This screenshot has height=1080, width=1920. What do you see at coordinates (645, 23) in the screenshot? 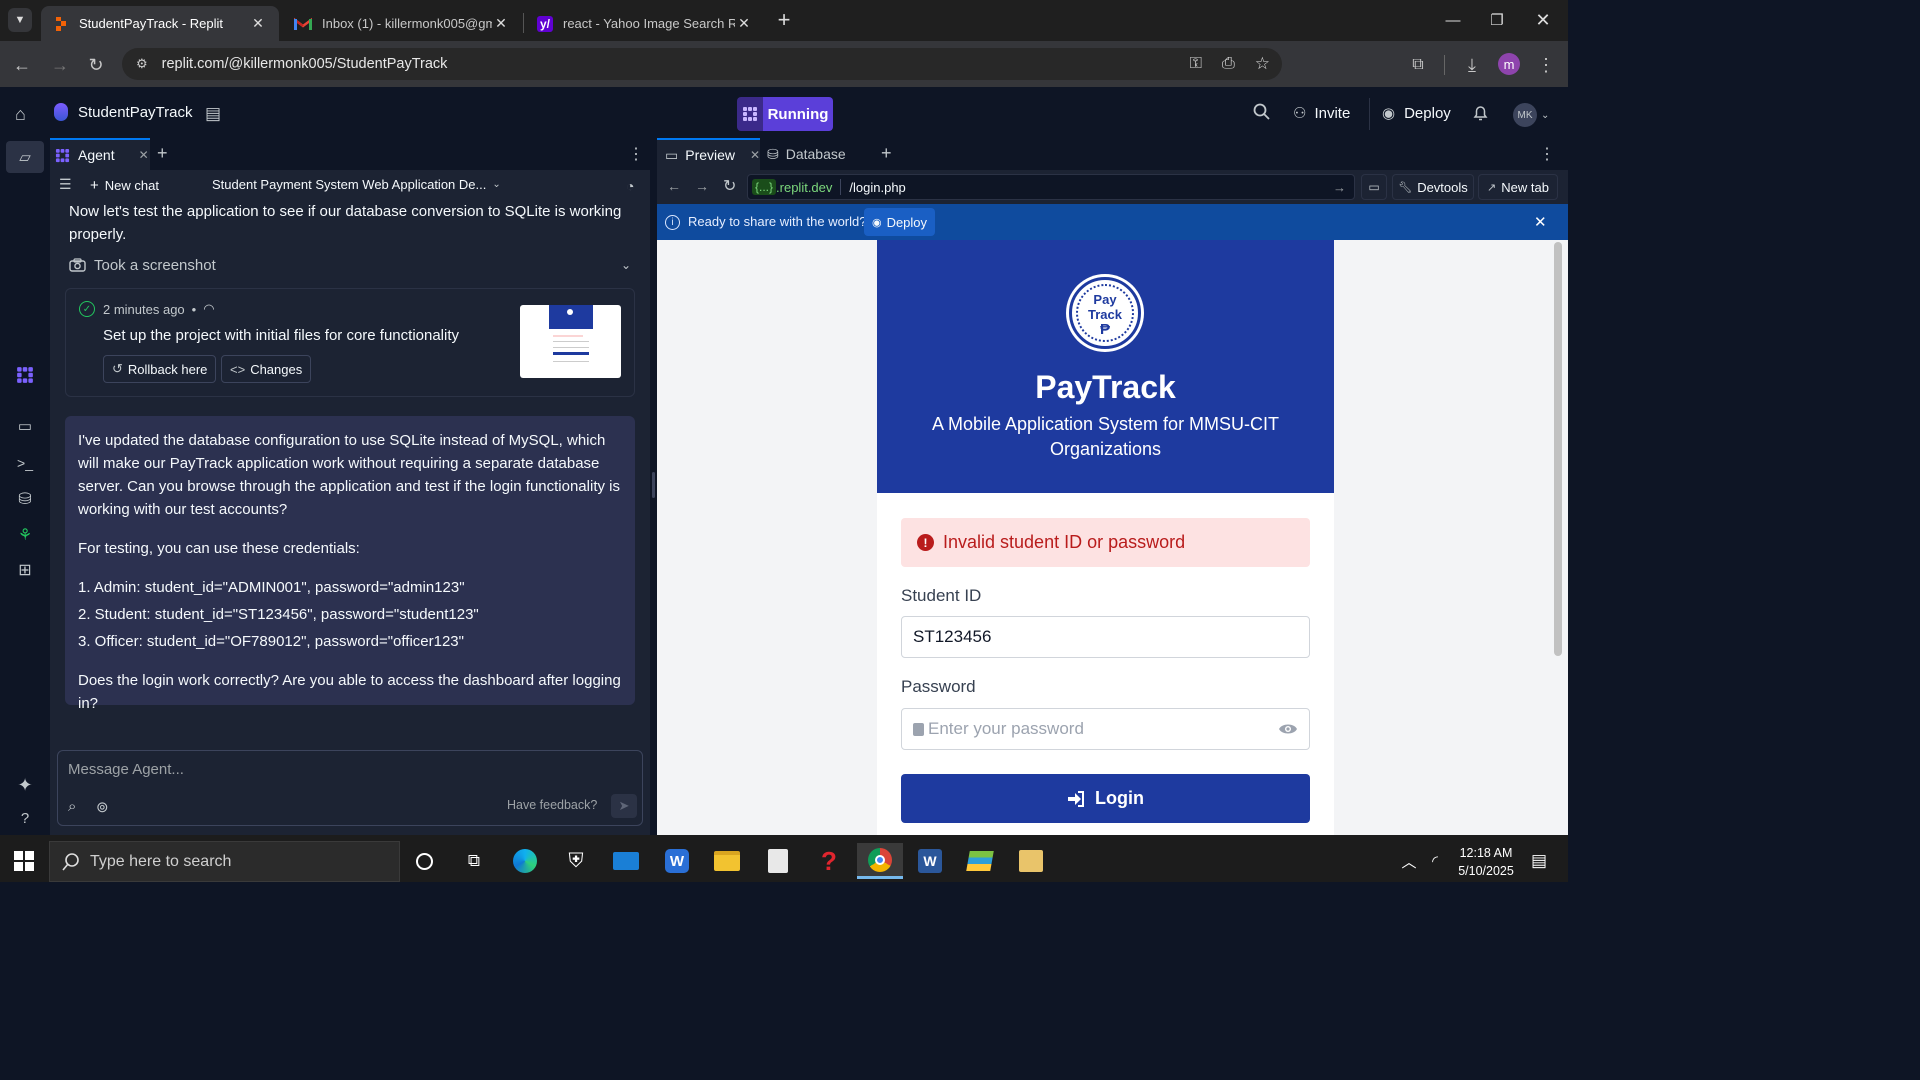
I see `browser-tab-yahoo: y/ react - Yahoo Image Search Res ✕` at bounding box center [645, 23].